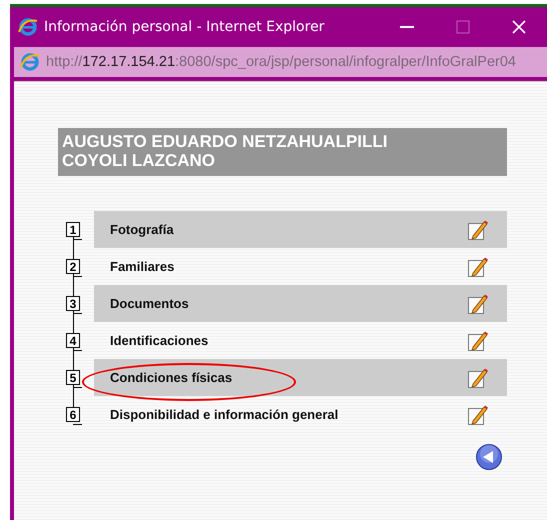 This screenshot has width=547, height=520. I want to click on section-row: Disponibilidad e información general, so click(300, 414).